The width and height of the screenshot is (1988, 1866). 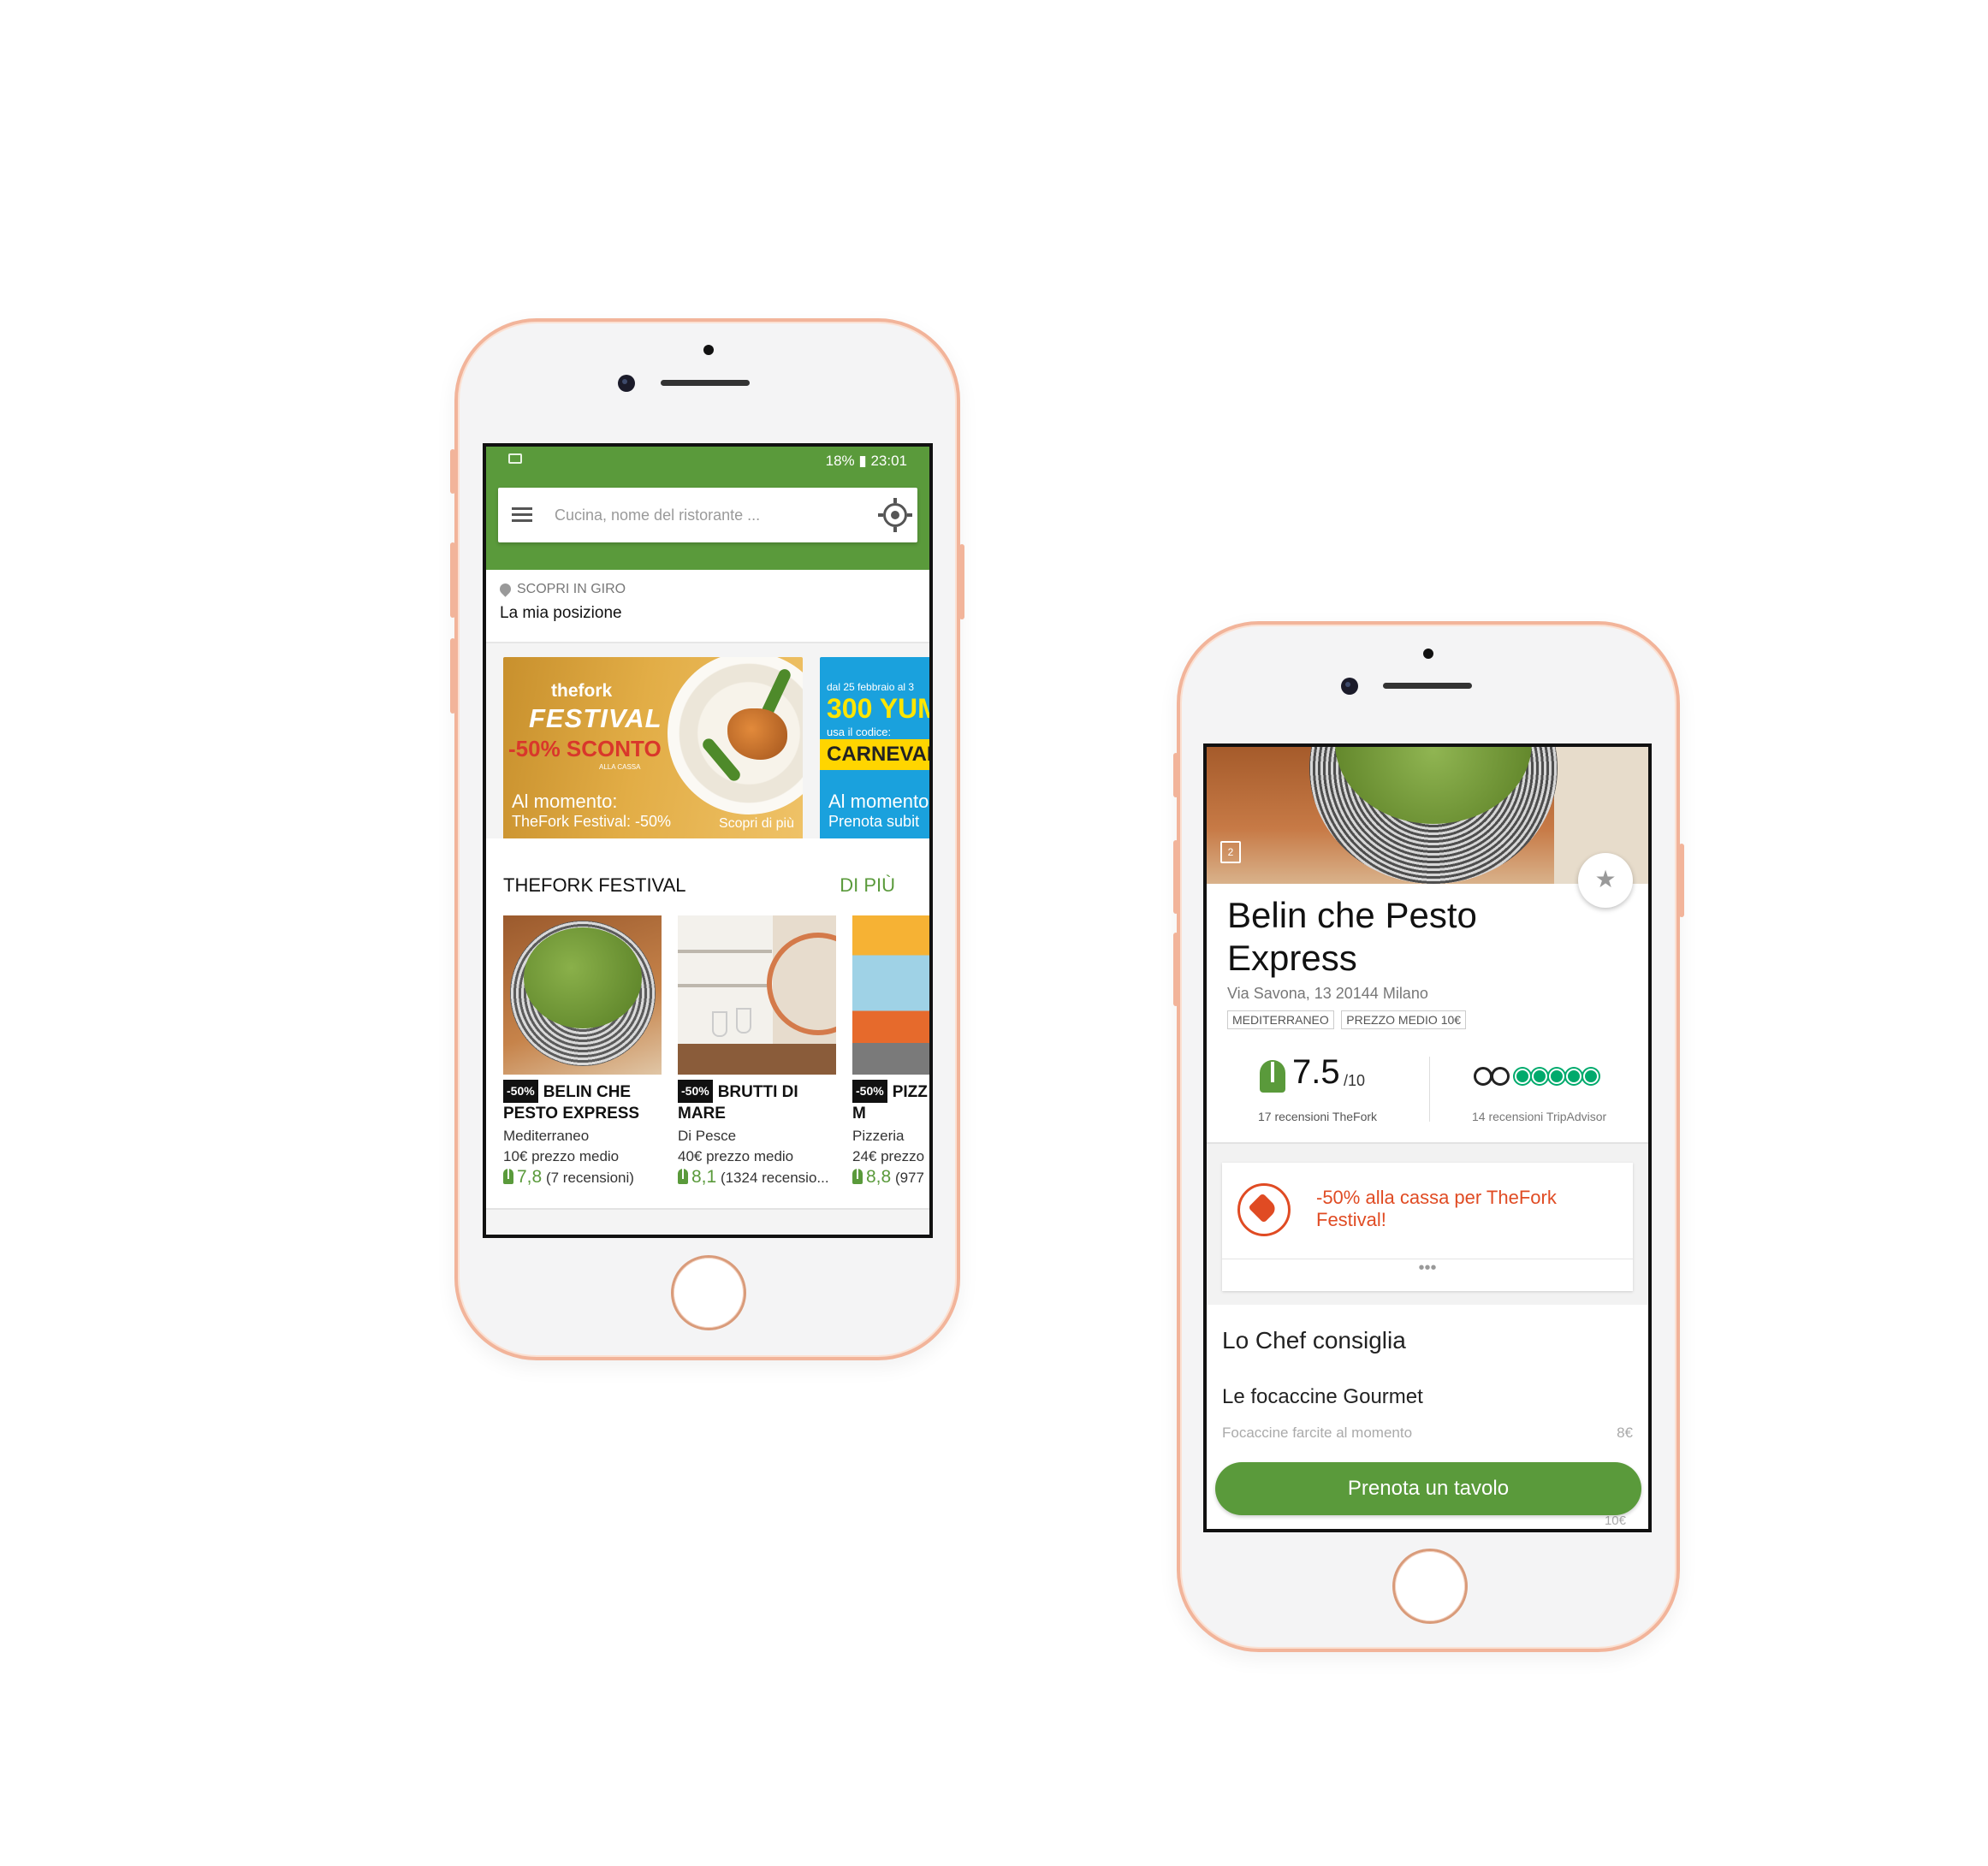 What do you see at coordinates (860, 732) in the screenshot?
I see `banner2-code-label: usa il codice:` at bounding box center [860, 732].